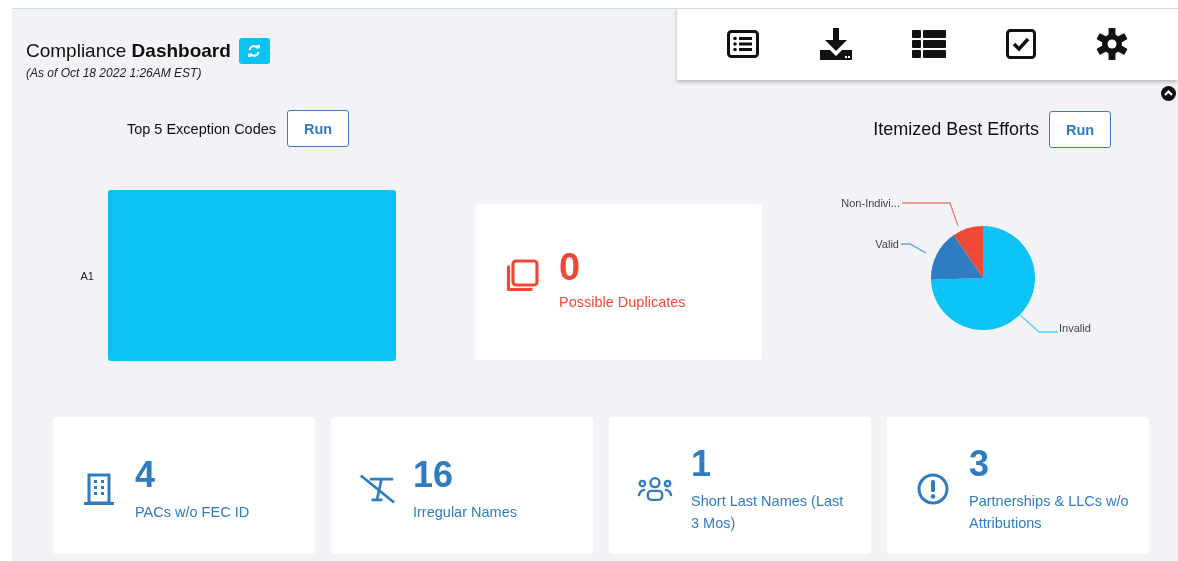 The width and height of the screenshot is (1178, 561). Describe the element at coordinates (377, 488) in the screenshot. I see `text-off-icon` at that location.